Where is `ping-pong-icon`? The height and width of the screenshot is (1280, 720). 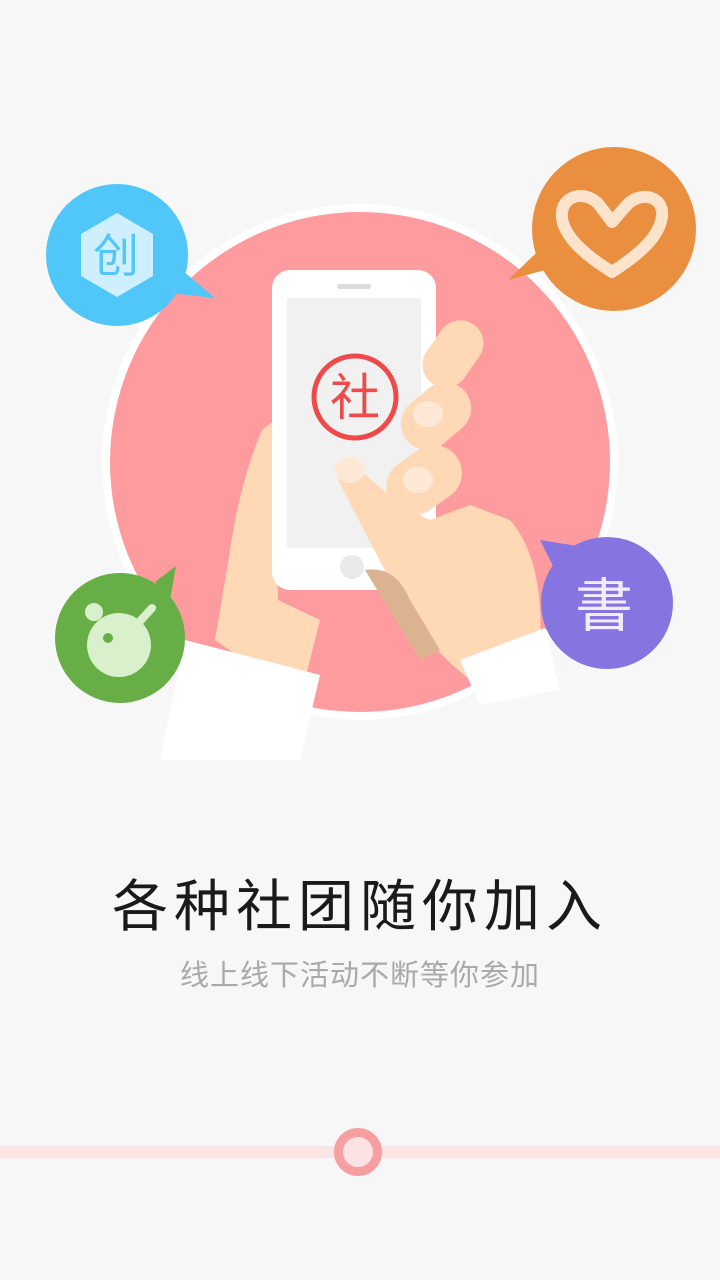 ping-pong-icon is located at coordinates (120, 640).